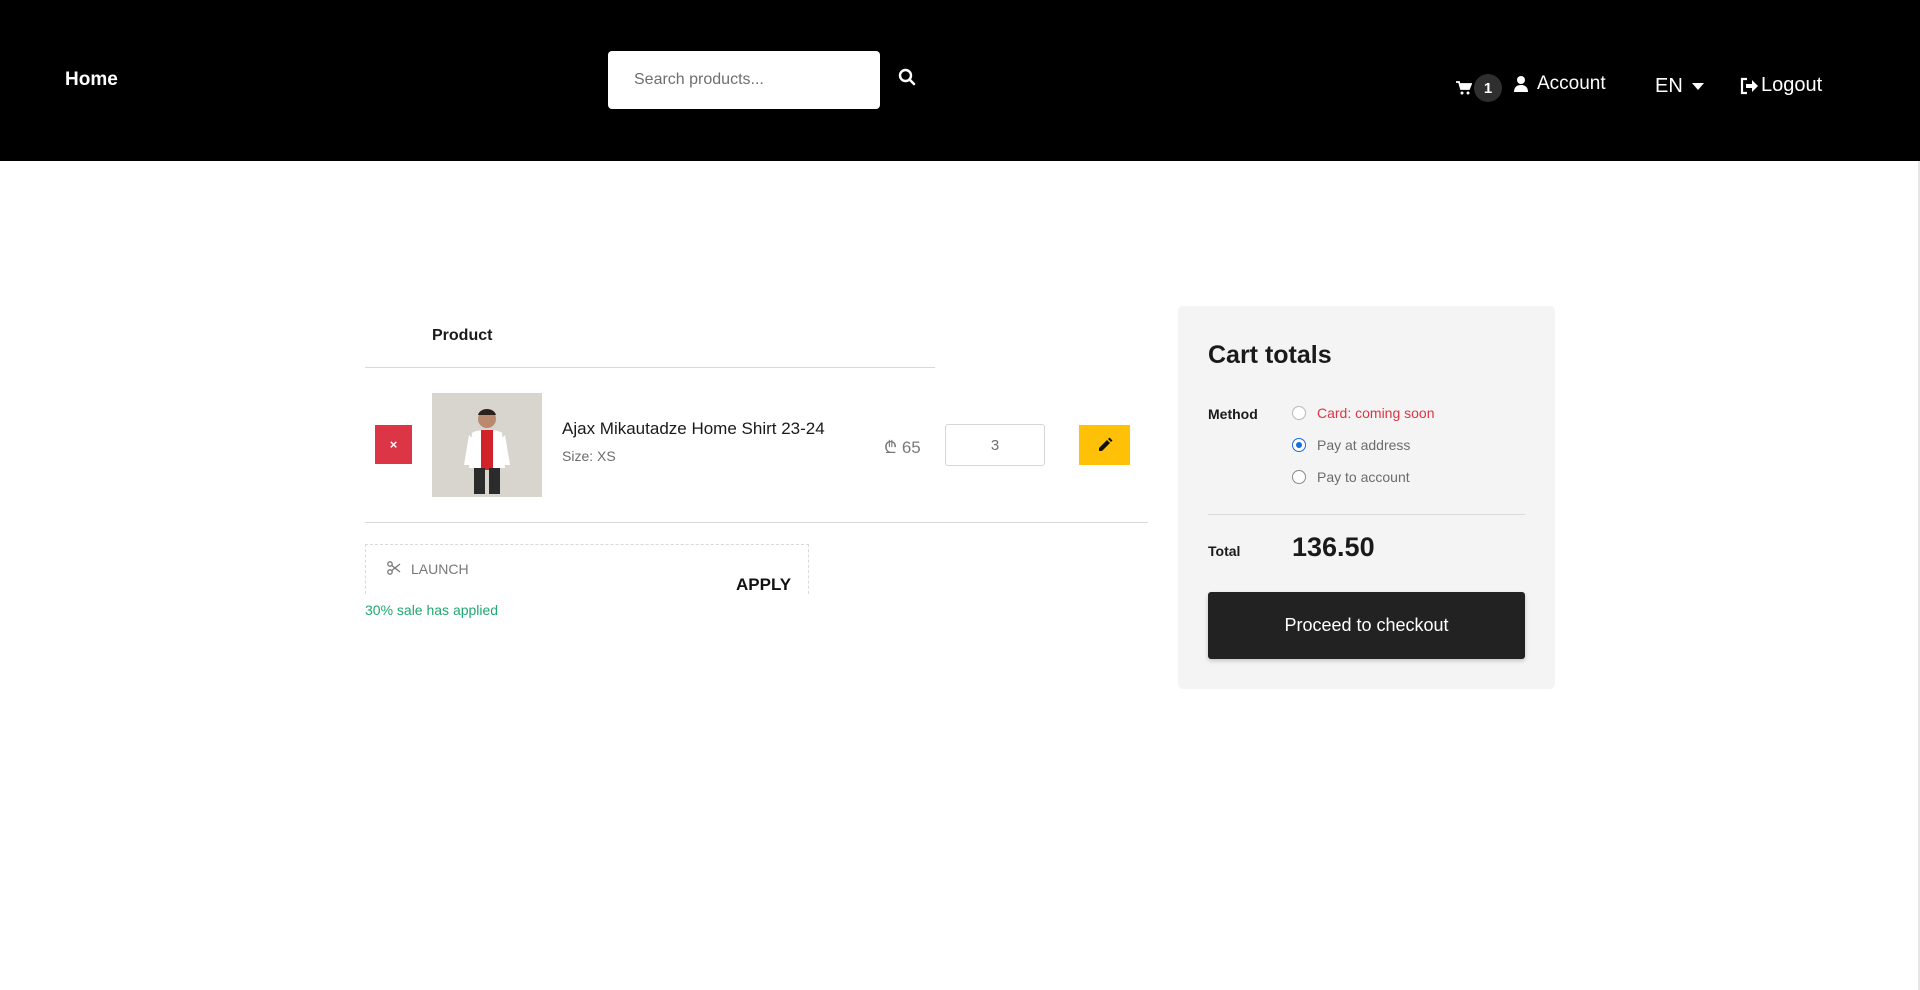  What do you see at coordinates (1488, 88) in the screenshot?
I see `cart-count-badge: 1` at bounding box center [1488, 88].